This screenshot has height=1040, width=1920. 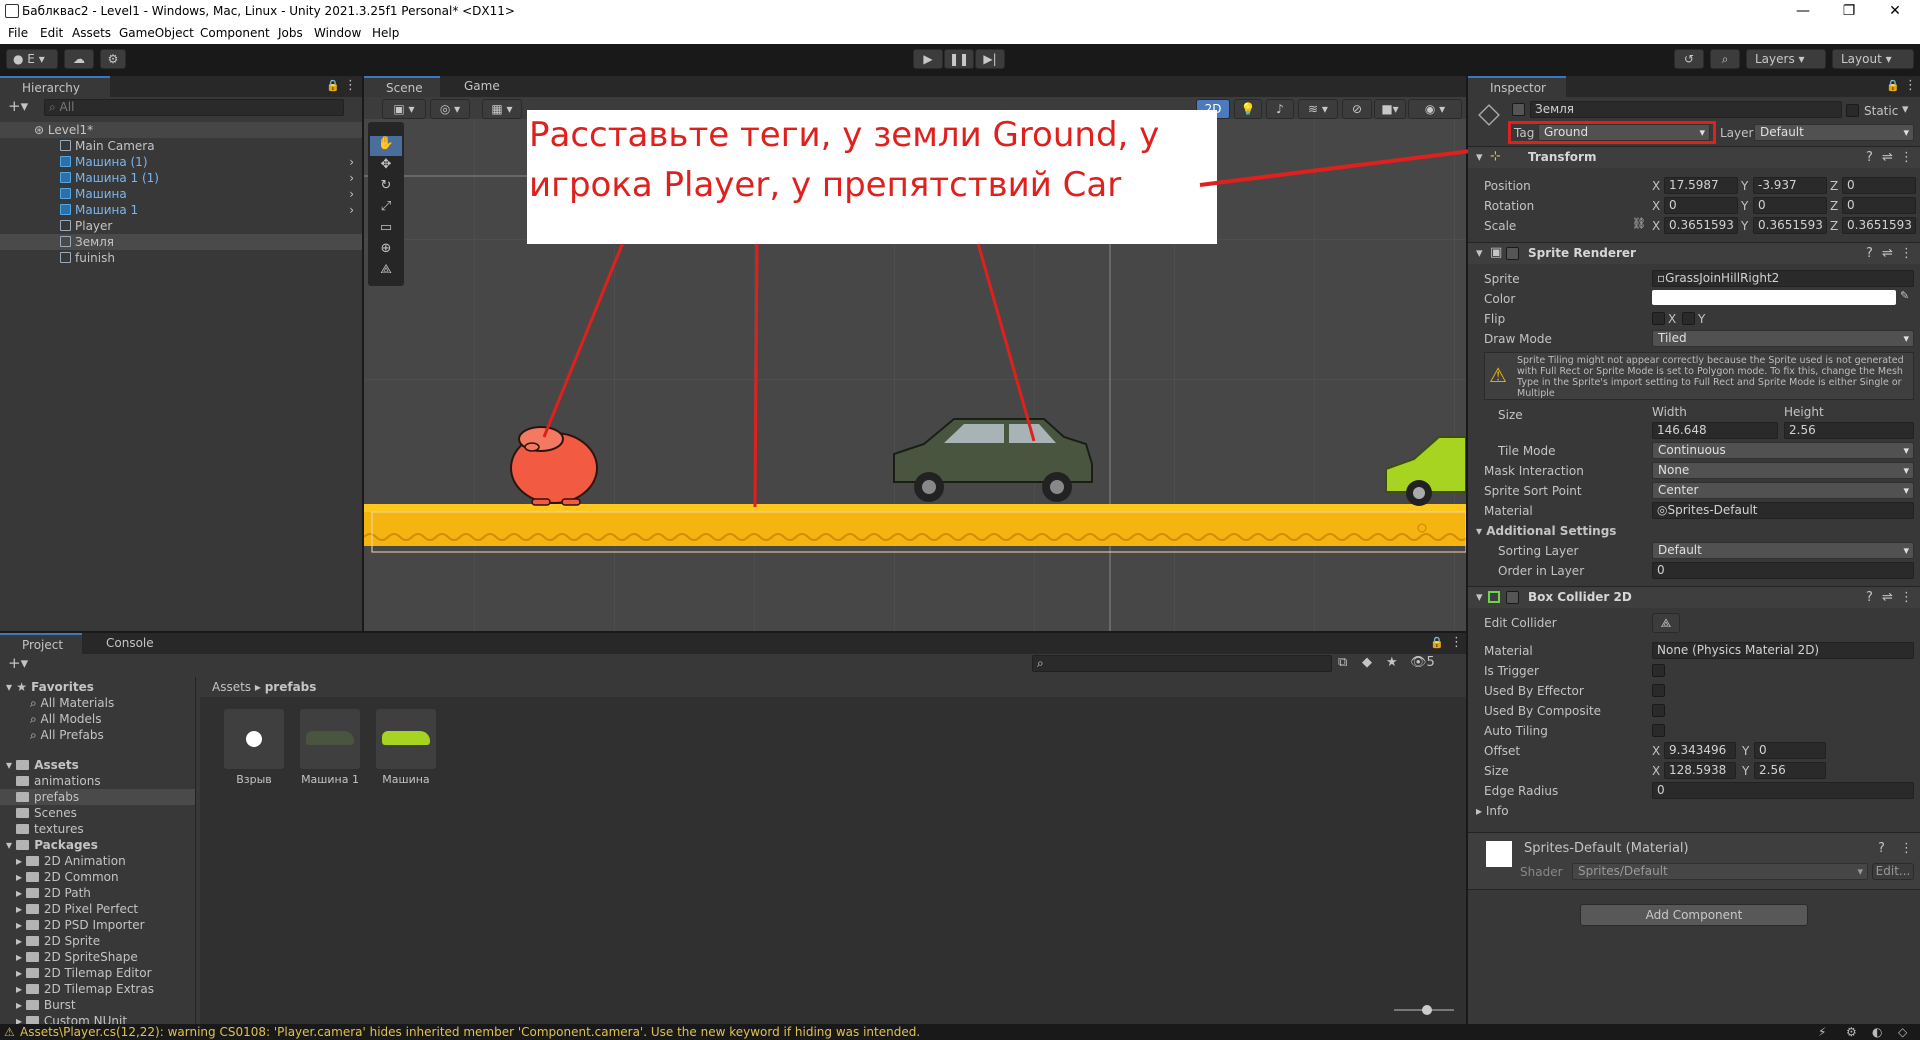 What do you see at coordinates (1456, 642) in the screenshot?
I see `project-more-icon: ⋮` at bounding box center [1456, 642].